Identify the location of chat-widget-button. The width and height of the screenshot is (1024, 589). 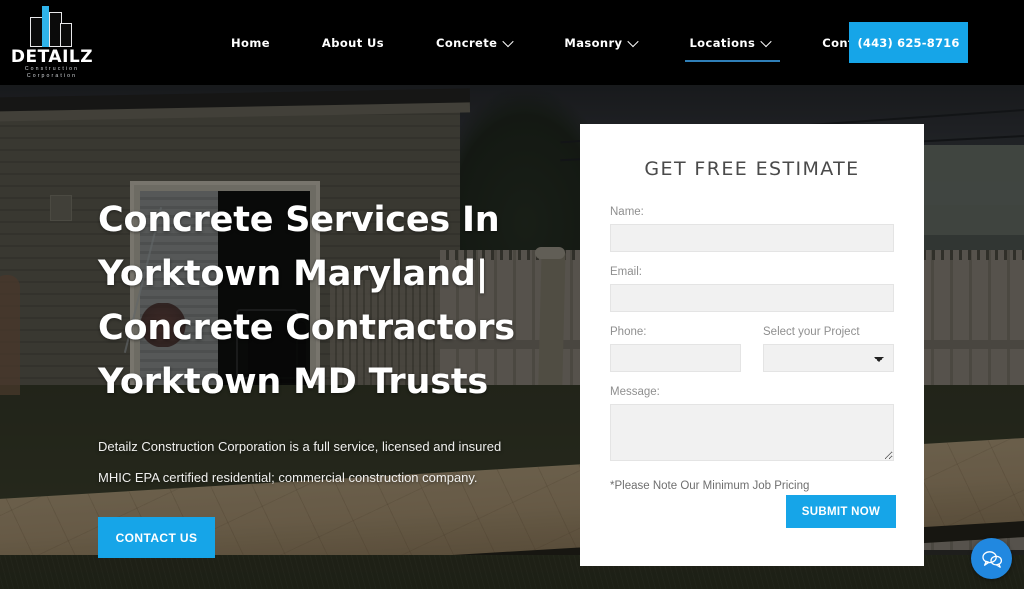
(991, 558).